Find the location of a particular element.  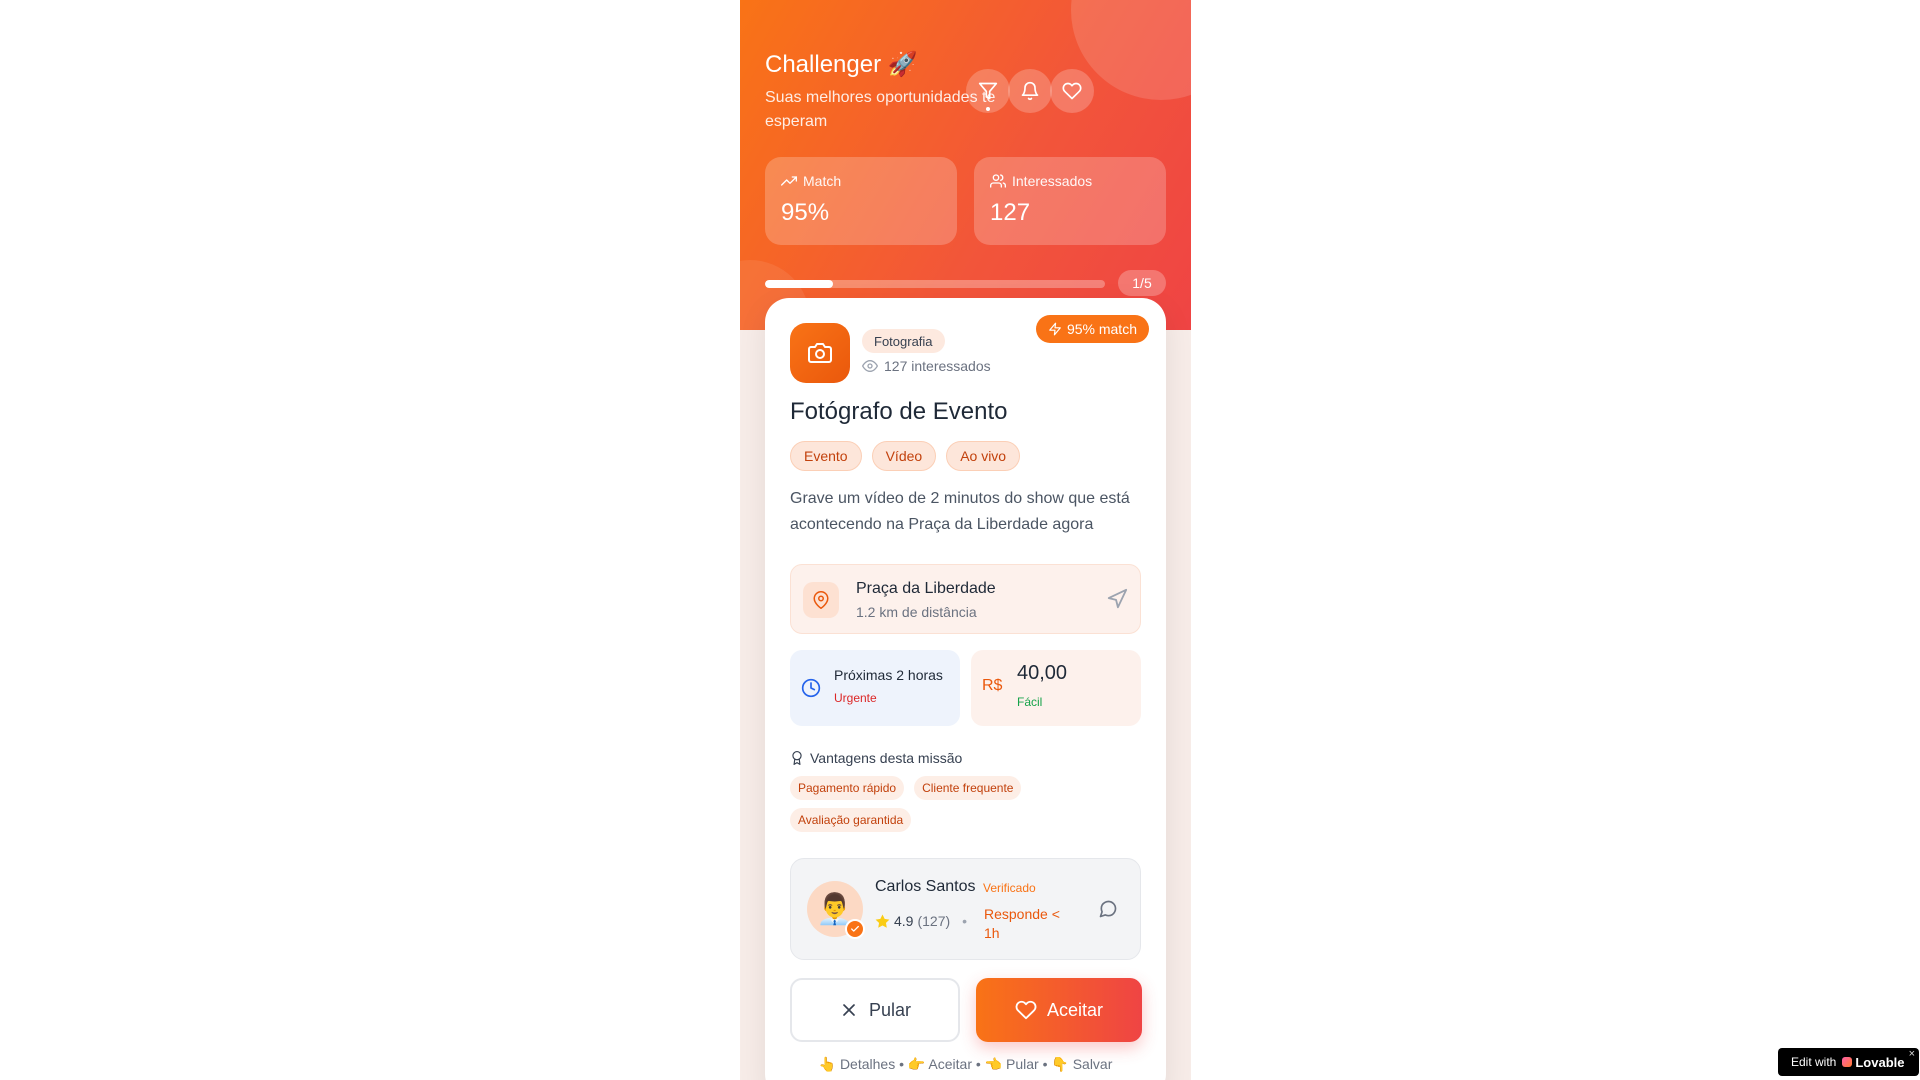

badge-prefix: Edit with is located at coordinates (1814, 1062).